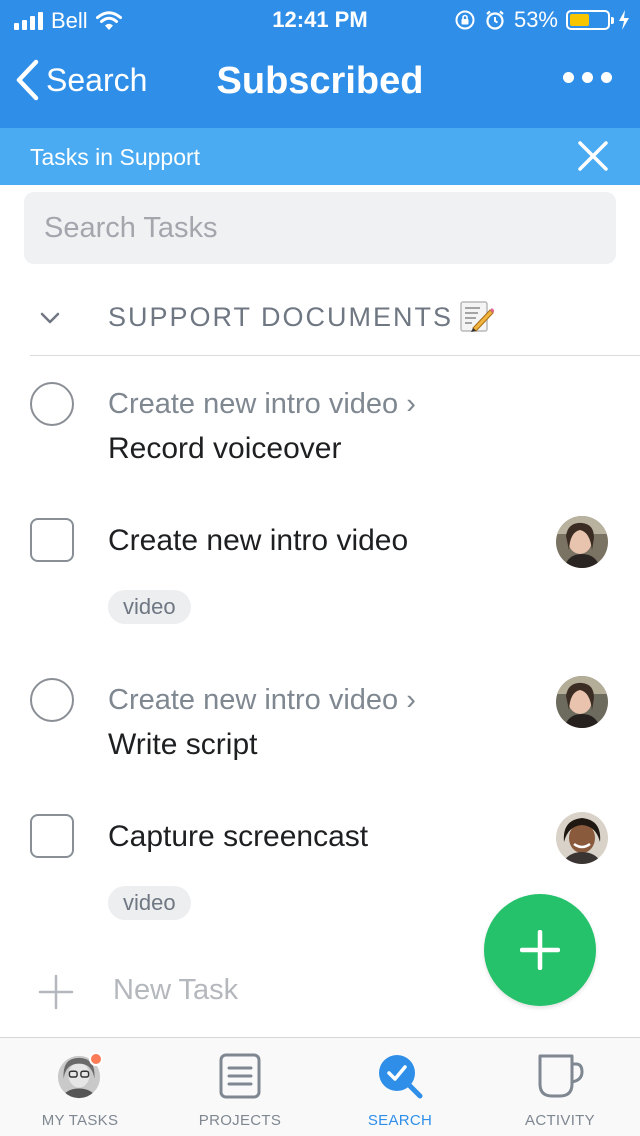 The height and width of the screenshot is (1136, 640). Describe the element at coordinates (97, 79) in the screenshot. I see `back-button-label: Search` at that location.